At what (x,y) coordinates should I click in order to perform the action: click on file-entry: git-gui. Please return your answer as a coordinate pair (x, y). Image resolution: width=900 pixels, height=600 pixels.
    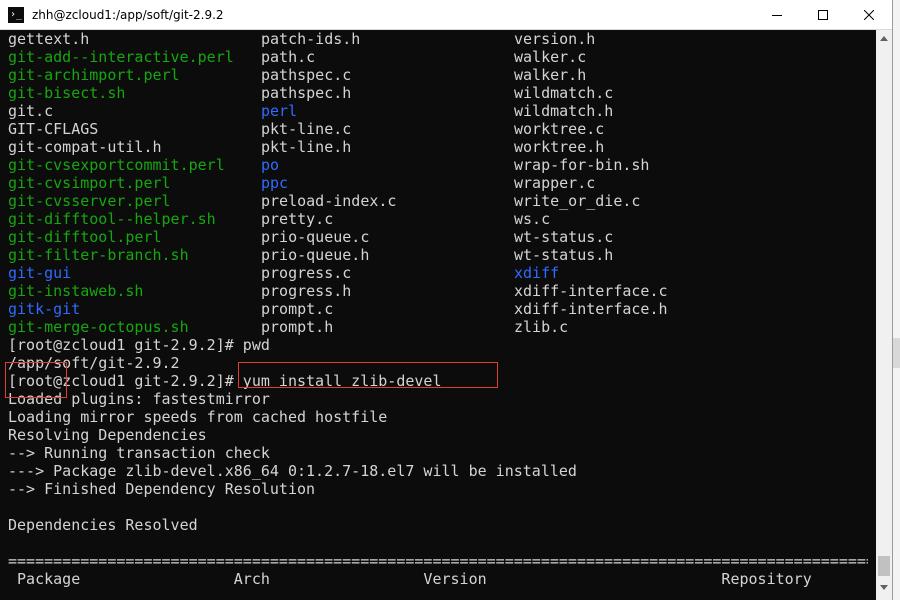
    Looking at the image, I should click on (40, 273).